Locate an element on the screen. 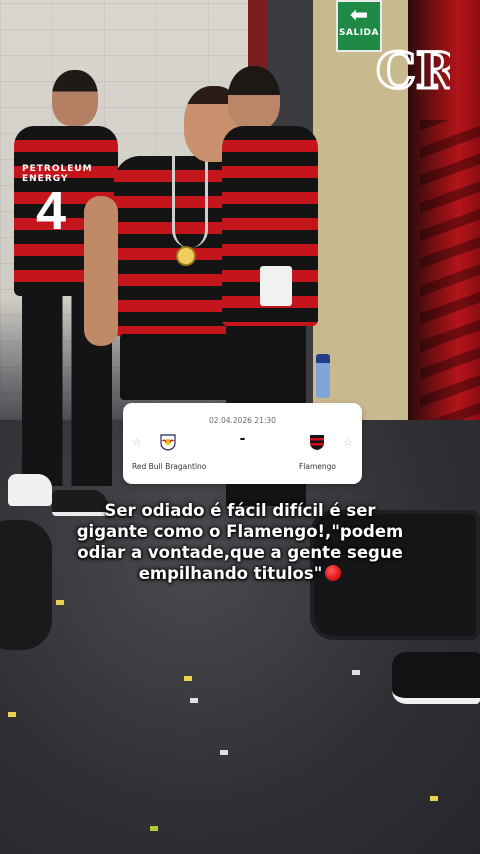 The image size is (480, 854). player-center-arm is located at coordinates (101, 271).